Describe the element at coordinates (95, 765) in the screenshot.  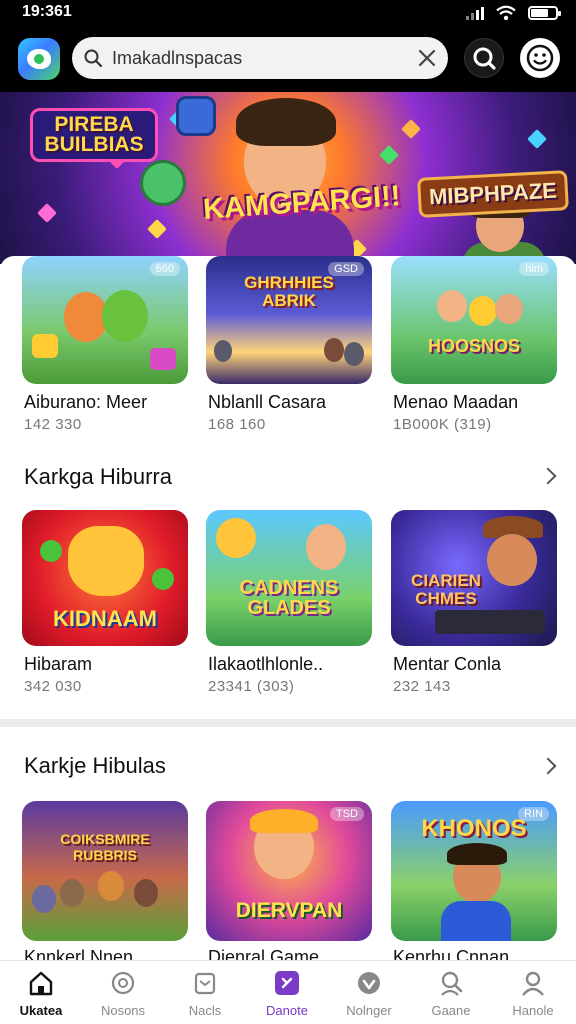
I see `section-title: Karkje Hibulas` at that location.